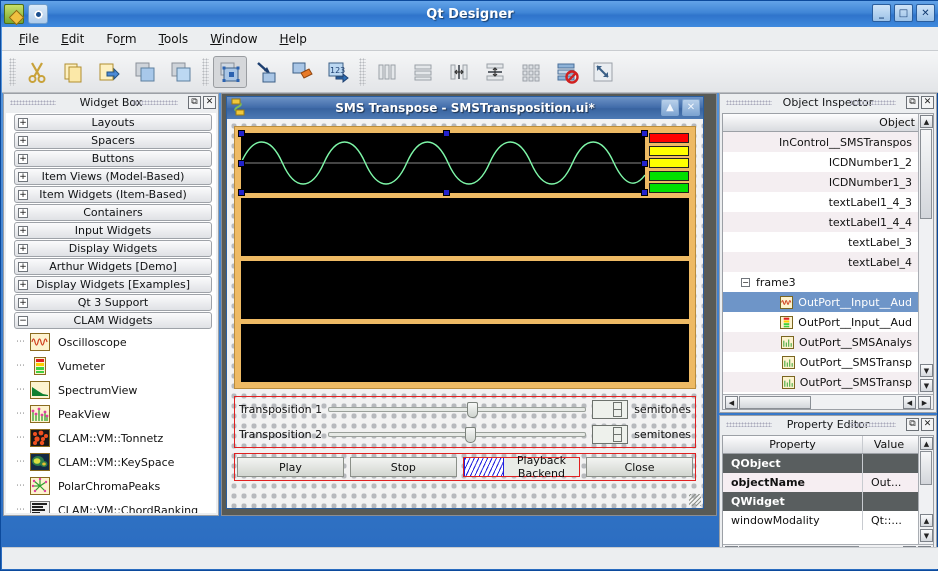 The image size is (938, 571). I want to click on close-button: ✕, so click(925, 13).